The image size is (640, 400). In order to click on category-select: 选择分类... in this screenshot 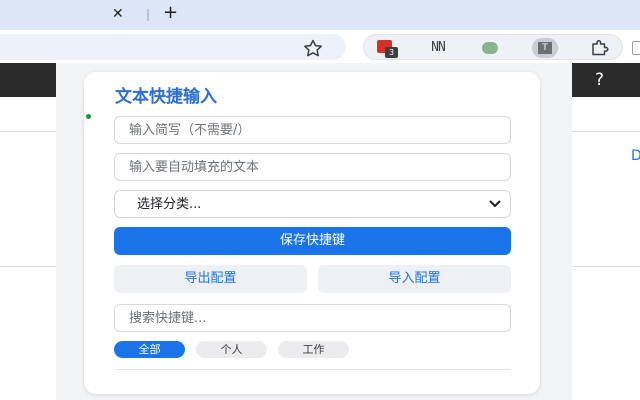, I will do `click(312, 204)`.